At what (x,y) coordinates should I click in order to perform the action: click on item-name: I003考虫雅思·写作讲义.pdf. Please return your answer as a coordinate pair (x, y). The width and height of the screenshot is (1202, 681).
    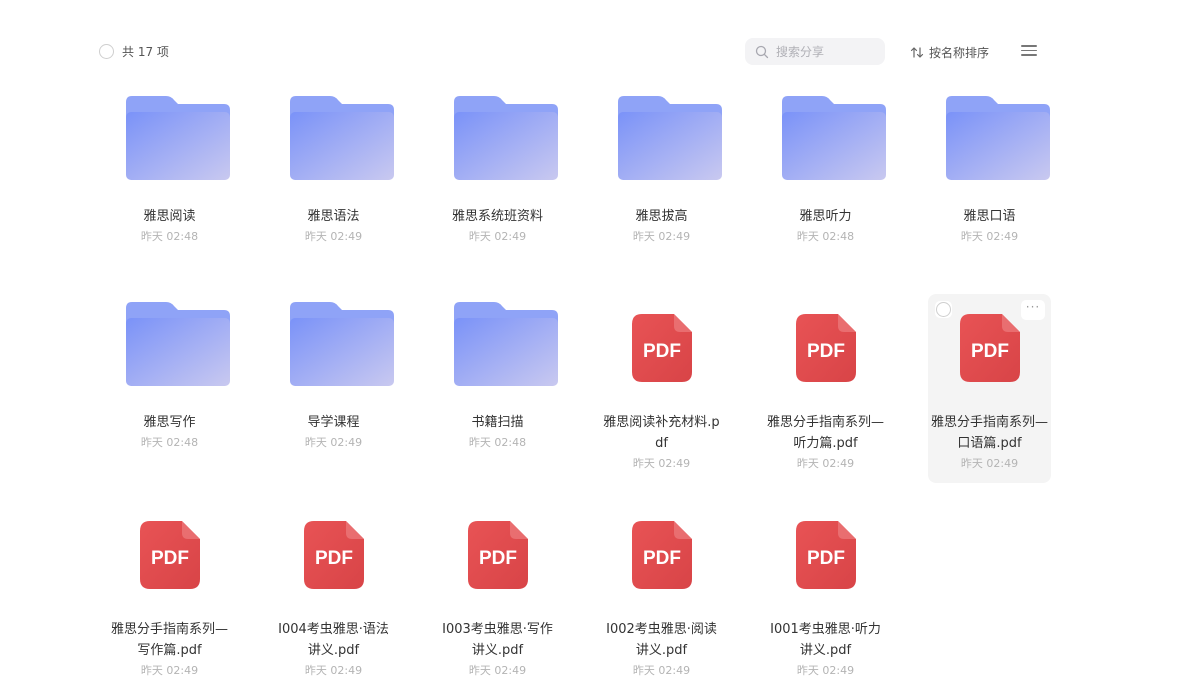
    Looking at the image, I should click on (497, 640).